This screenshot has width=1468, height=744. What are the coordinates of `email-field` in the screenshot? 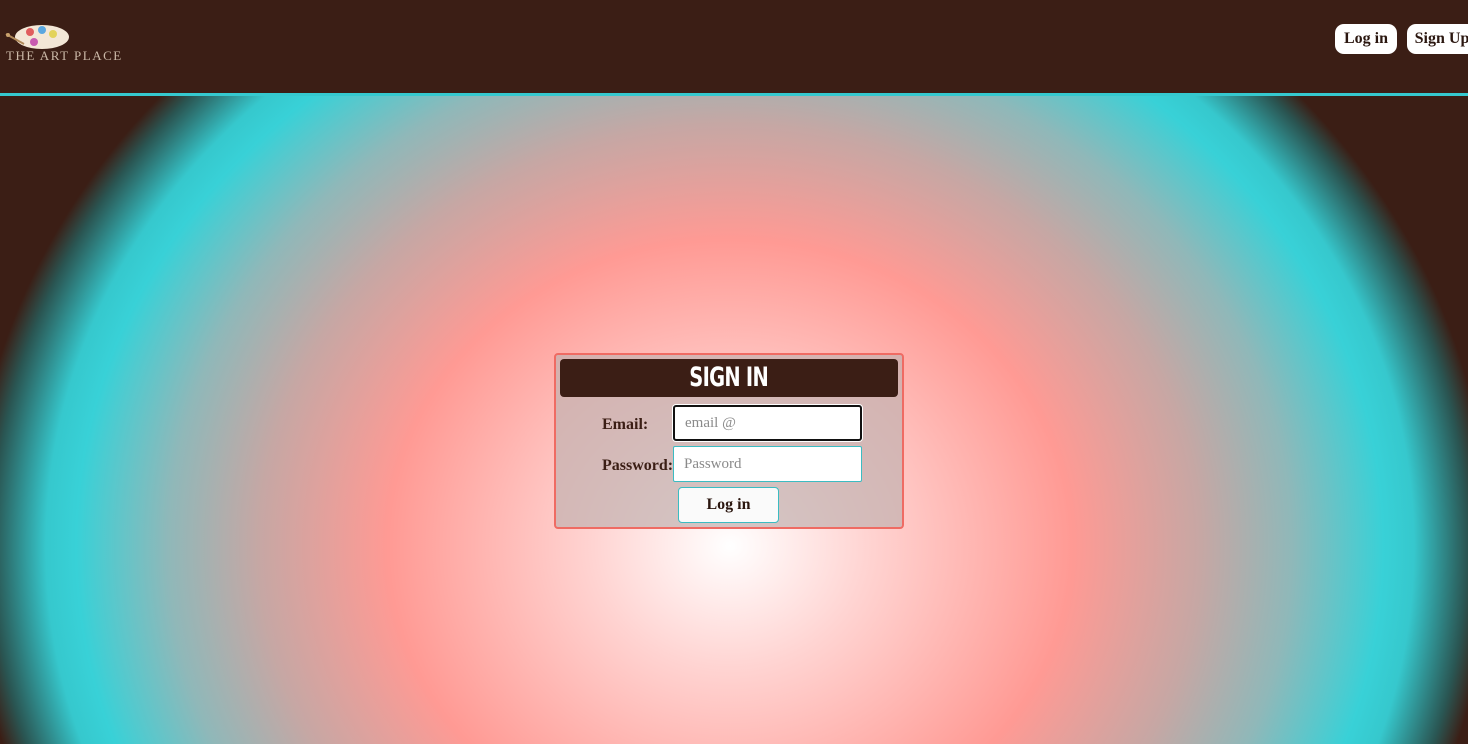 It's located at (767, 423).